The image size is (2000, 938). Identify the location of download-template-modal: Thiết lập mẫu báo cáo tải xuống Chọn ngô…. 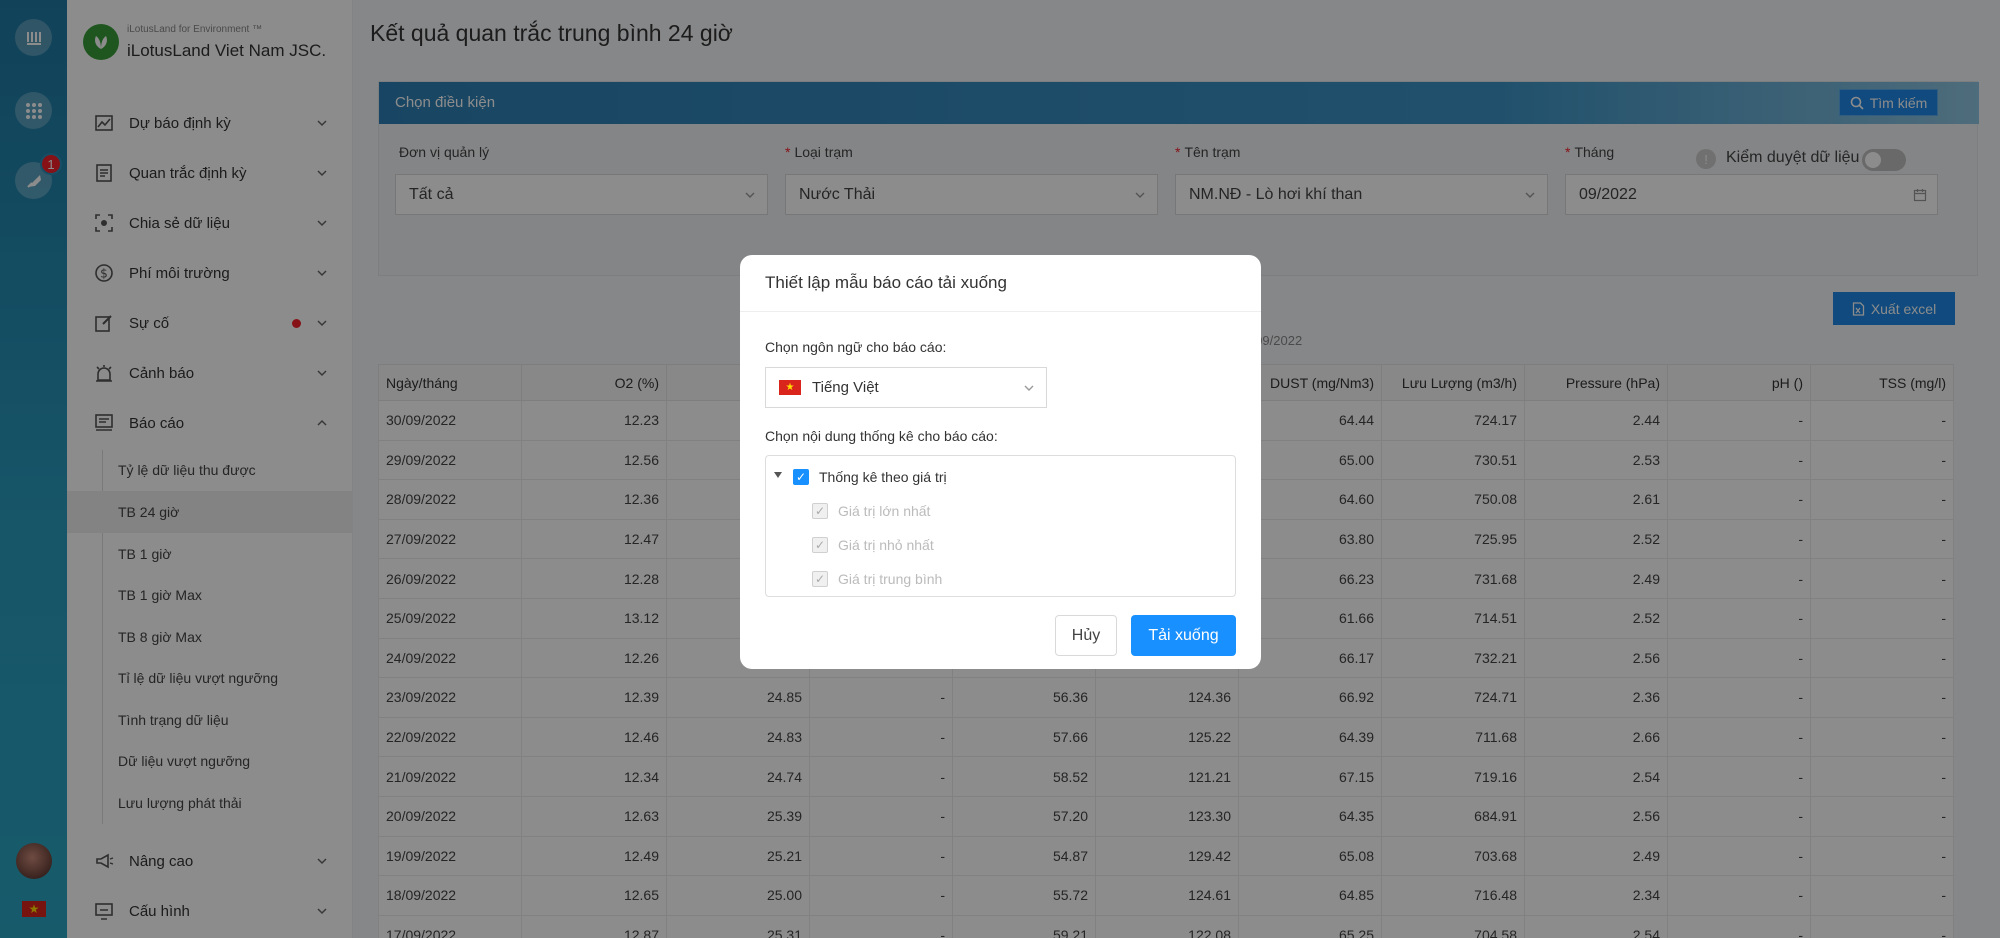
(1000, 462).